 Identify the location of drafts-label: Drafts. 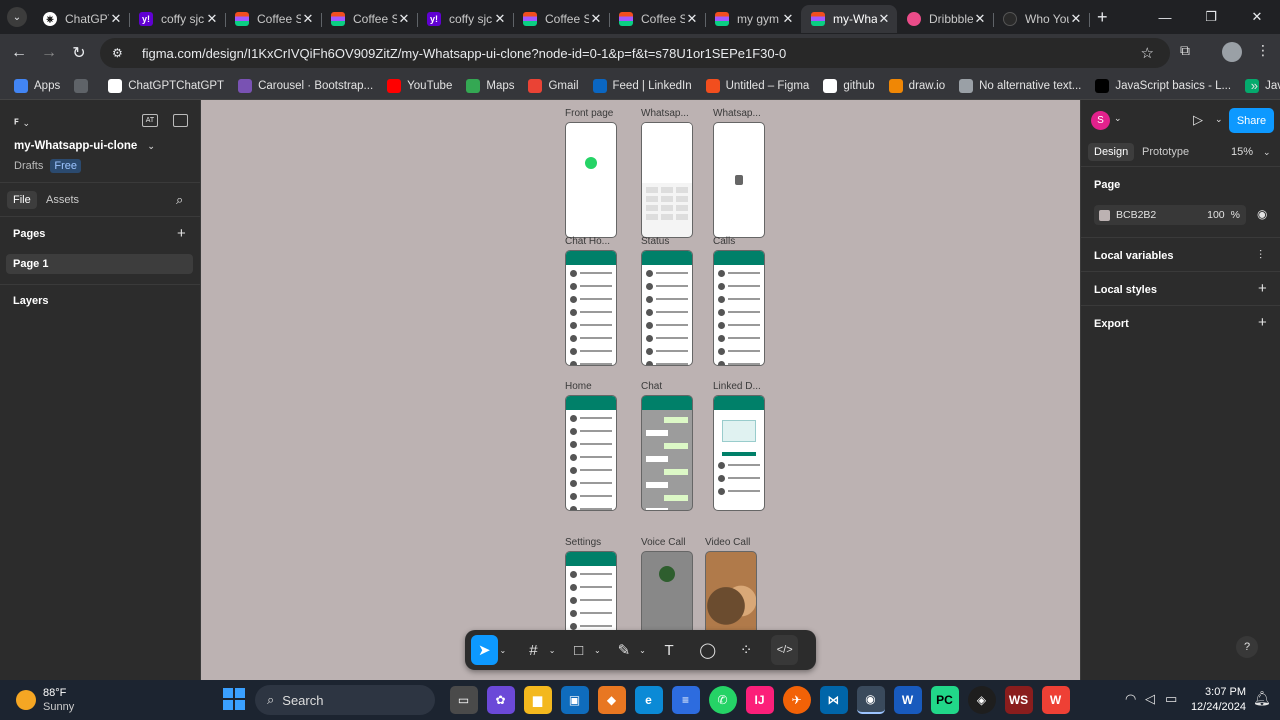
(28, 166).